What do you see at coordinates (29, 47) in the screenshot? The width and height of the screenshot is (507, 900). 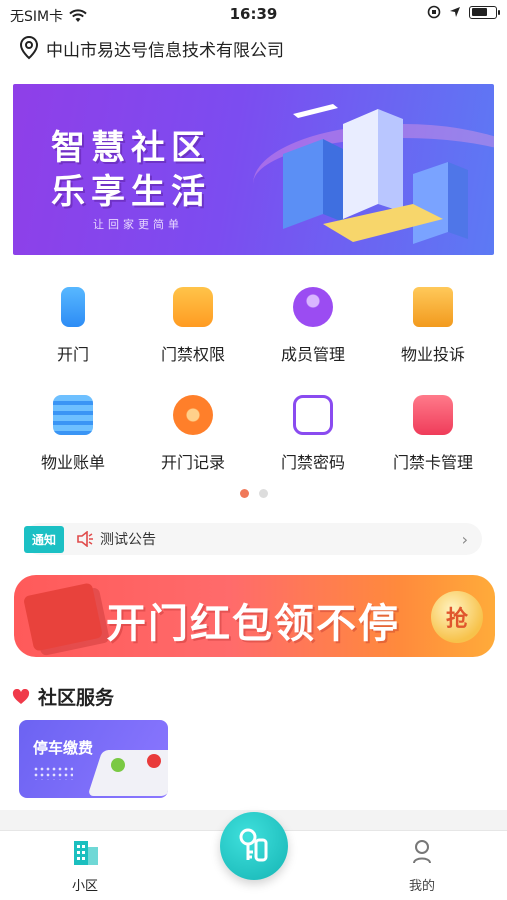 I see `location-pin-icon` at bounding box center [29, 47].